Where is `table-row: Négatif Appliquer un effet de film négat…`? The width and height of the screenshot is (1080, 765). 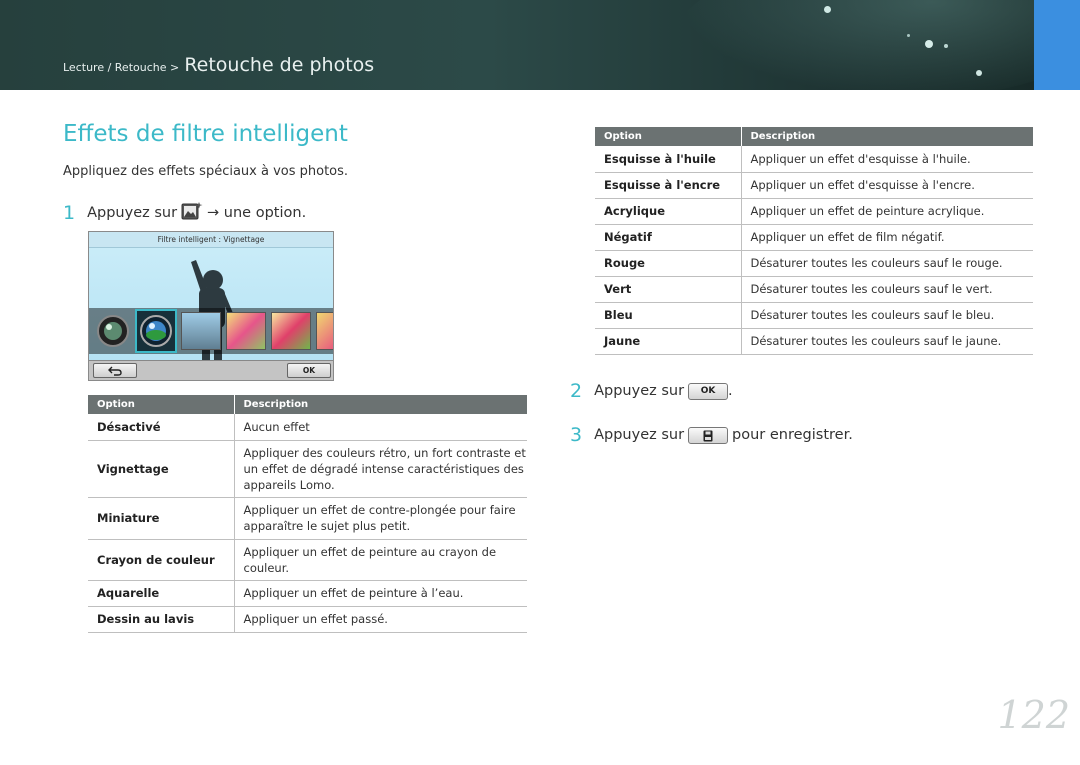
table-row: Négatif Appliquer un effet de film négat… is located at coordinates (814, 237).